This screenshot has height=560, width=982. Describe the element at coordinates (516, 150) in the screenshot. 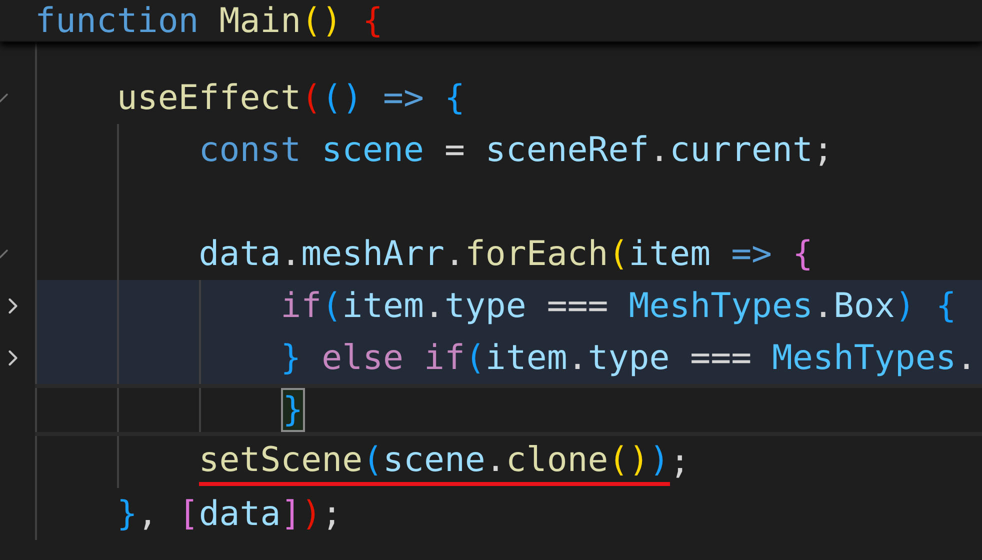

I see `code-line: const scene = sceneRef.current;` at that location.